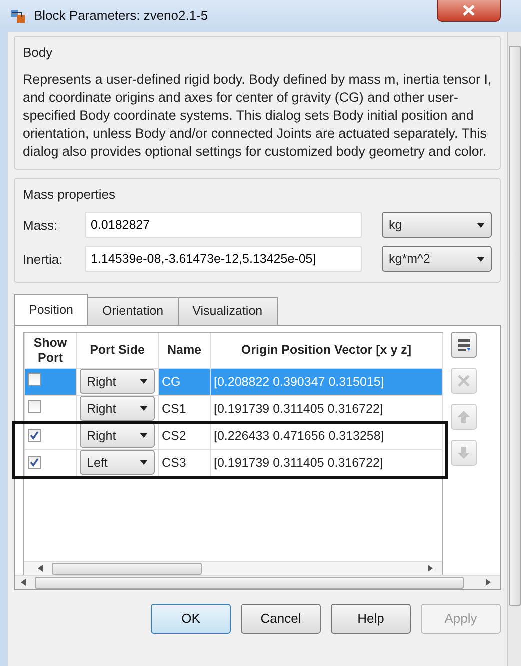 This screenshot has width=521, height=666. Describe the element at coordinates (223, 259) in the screenshot. I see `text-field: 1.14539e-08,-3.61473e-12,5.13425e-05]` at that location.